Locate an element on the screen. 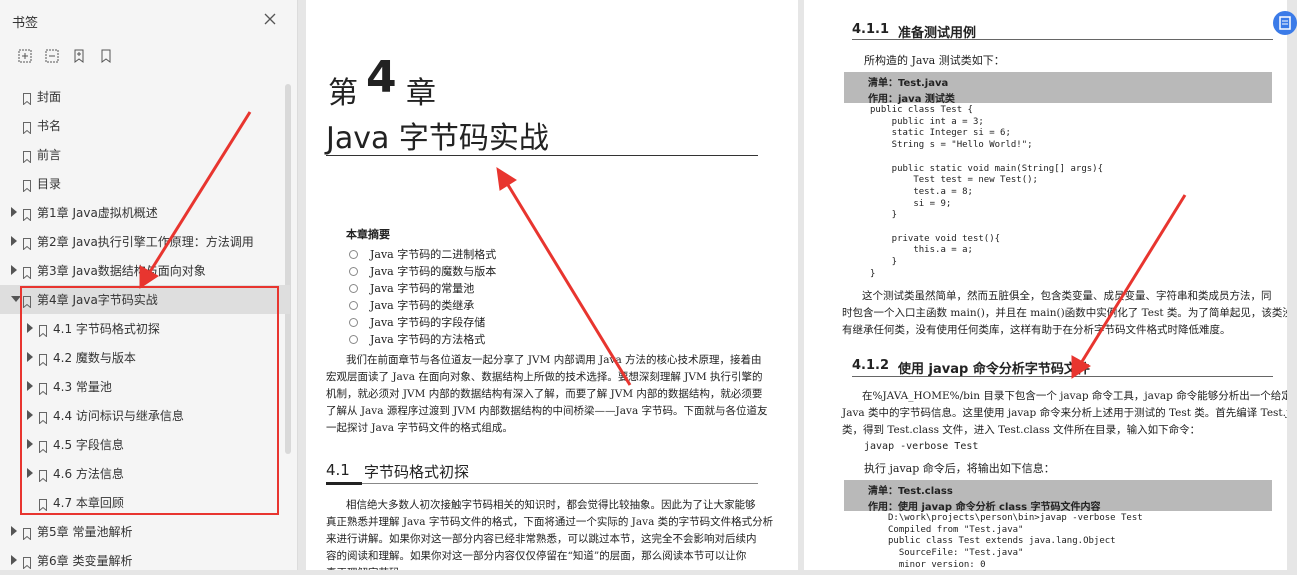  expand-all-icon is located at coordinates (25, 56).